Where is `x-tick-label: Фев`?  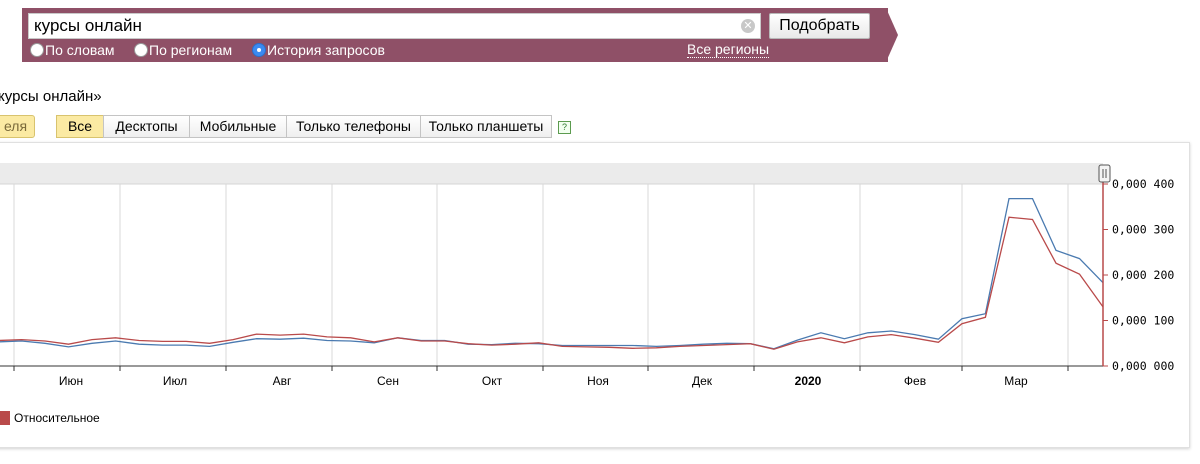 x-tick-label: Фев is located at coordinates (915, 381).